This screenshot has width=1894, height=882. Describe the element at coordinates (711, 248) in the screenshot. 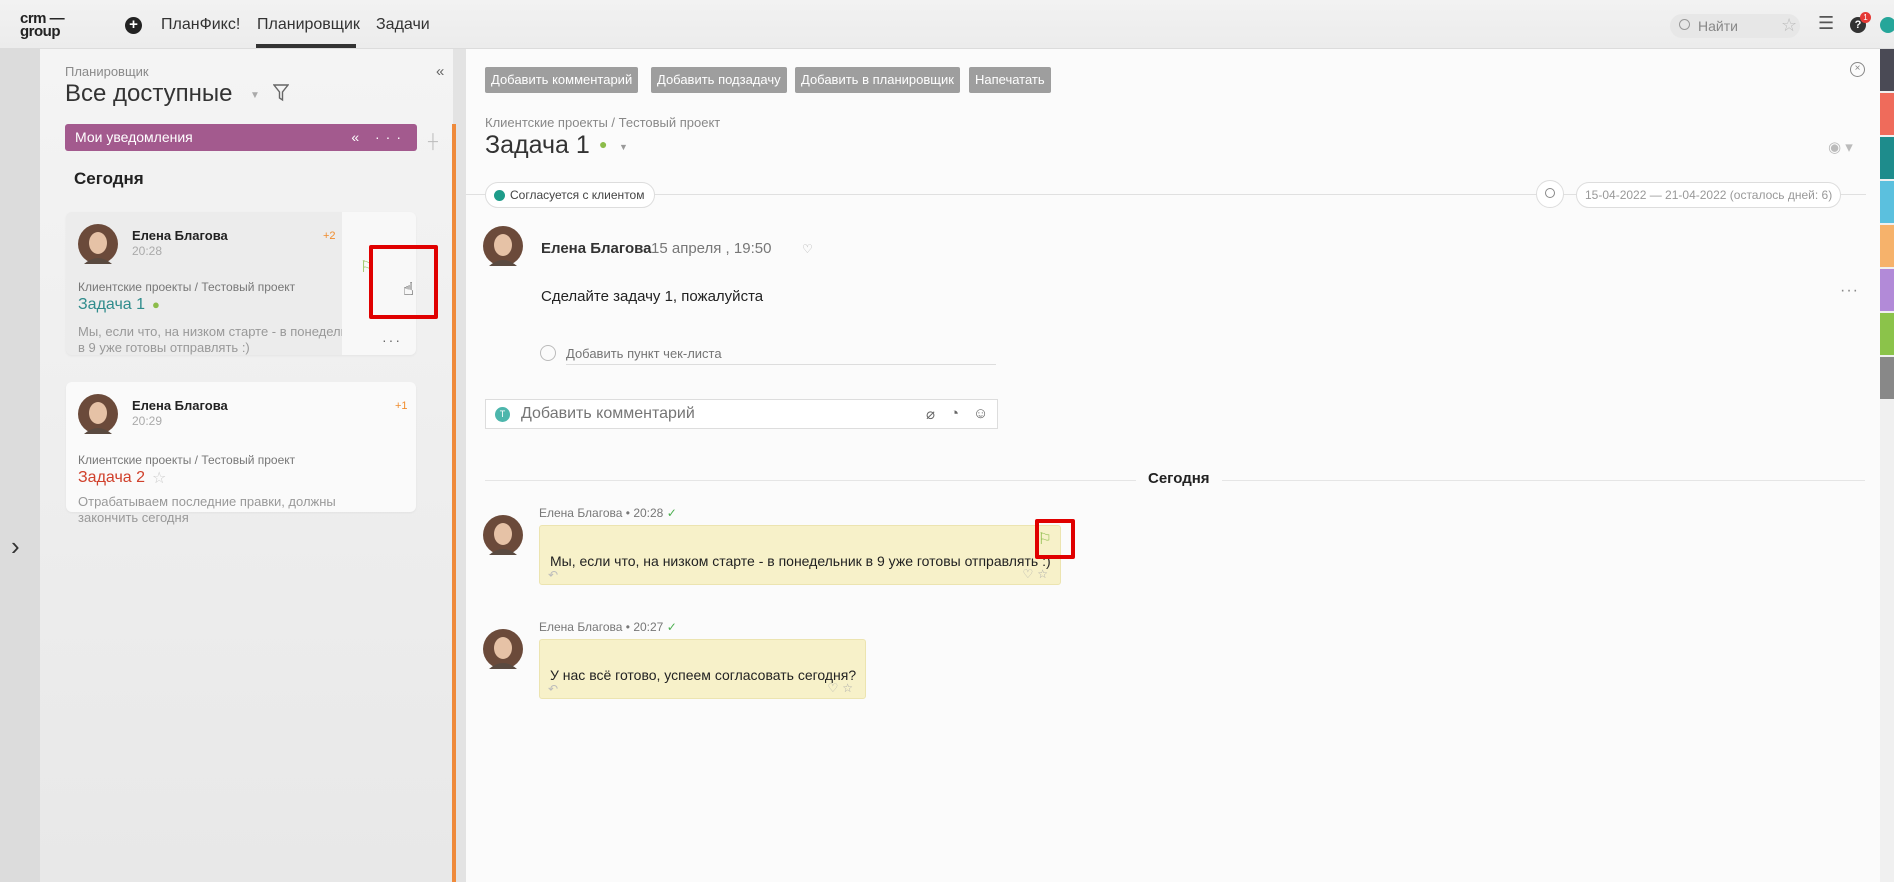

I see `description-date: 15 апреля , 19:50` at that location.